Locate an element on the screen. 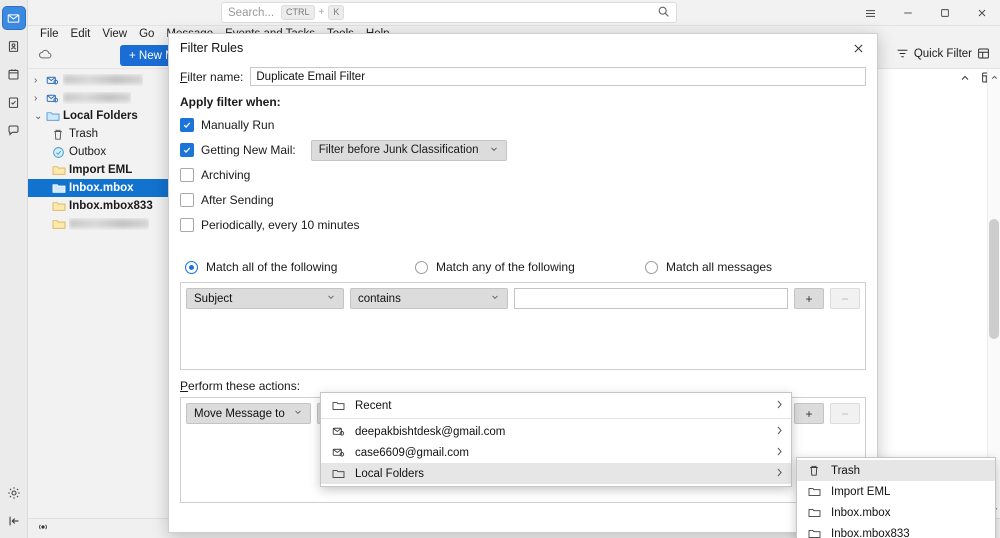 The image size is (1000, 538). menu-item-label: Recent is located at coordinates (373, 405).